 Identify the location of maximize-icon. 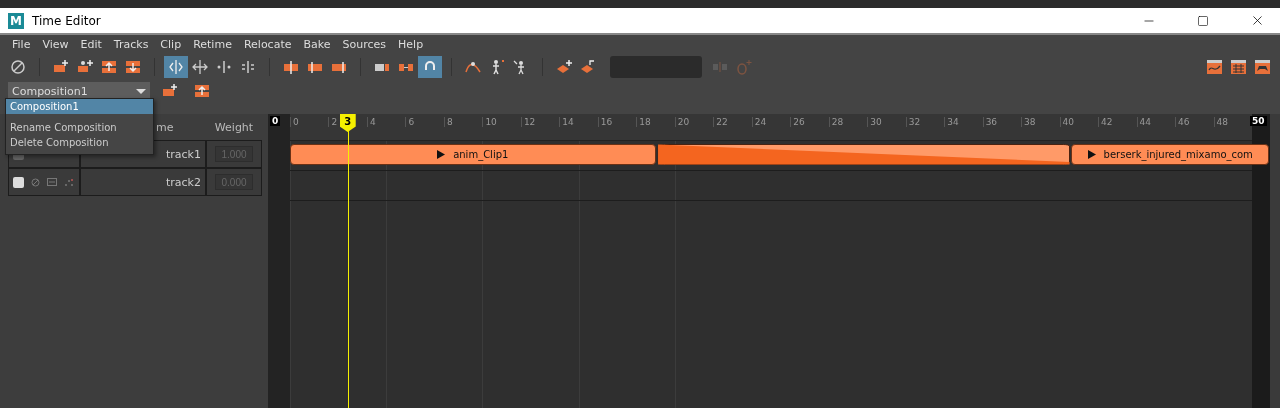
(1203, 20).